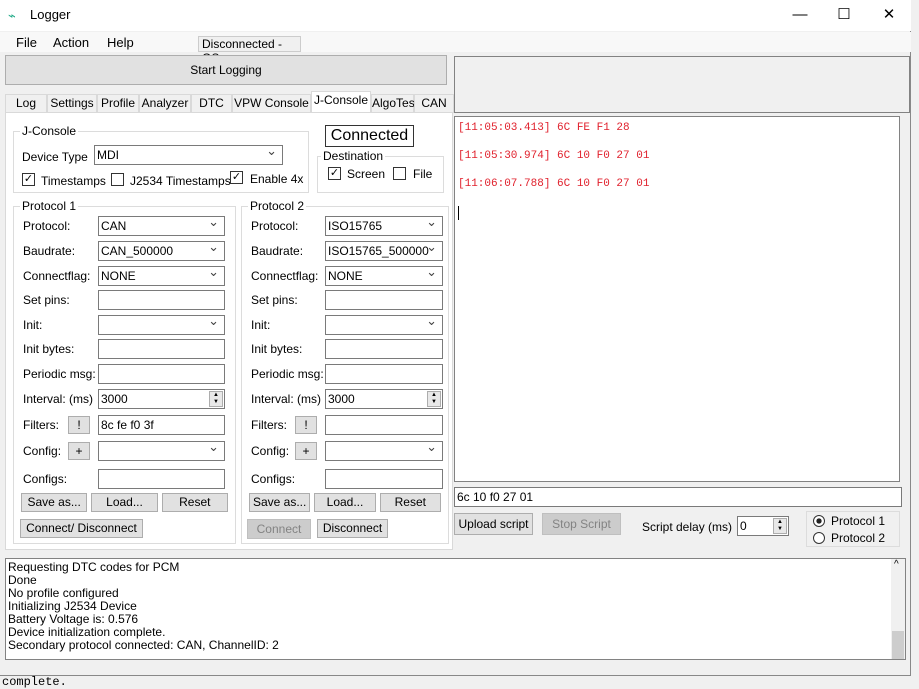  Describe the element at coordinates (763, 526) in the screenshot. I see `script-delay-input: 0 ▲ ▼` at that location.